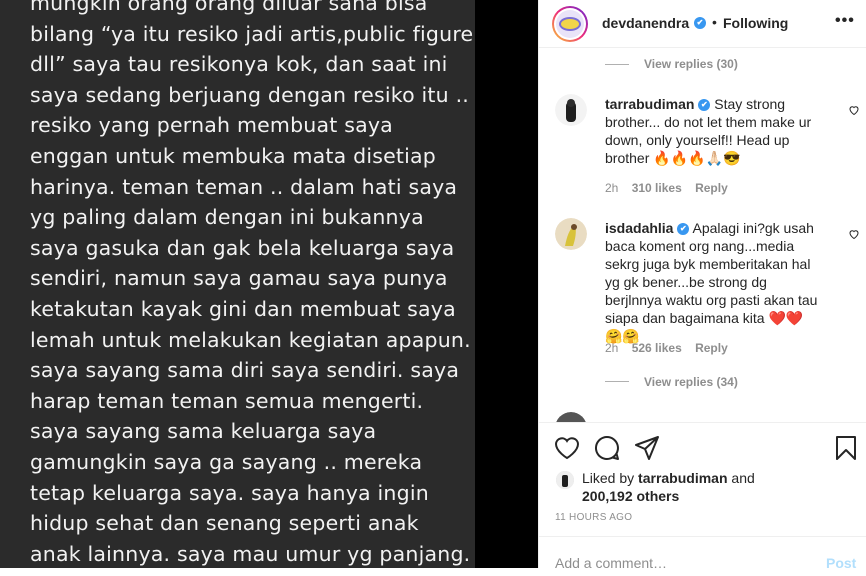 Image resolution: width=866 pixels, height=576 pixels. What do you see at coordinates (682, 478) in the screenshot?
I see `liked-by-user: tarrabudiman` at bounding box center [682, 478].